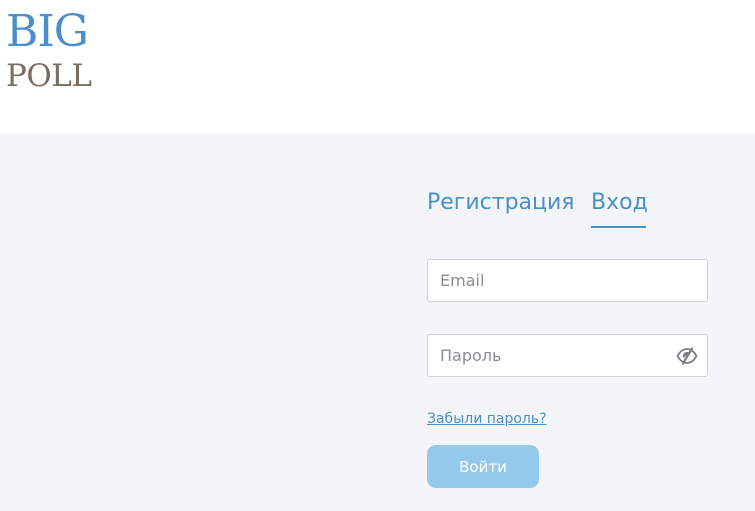  Describe the element at coordinates (49, 76) in the screenshot. I see `logo-text-poll: POLL` at that location.